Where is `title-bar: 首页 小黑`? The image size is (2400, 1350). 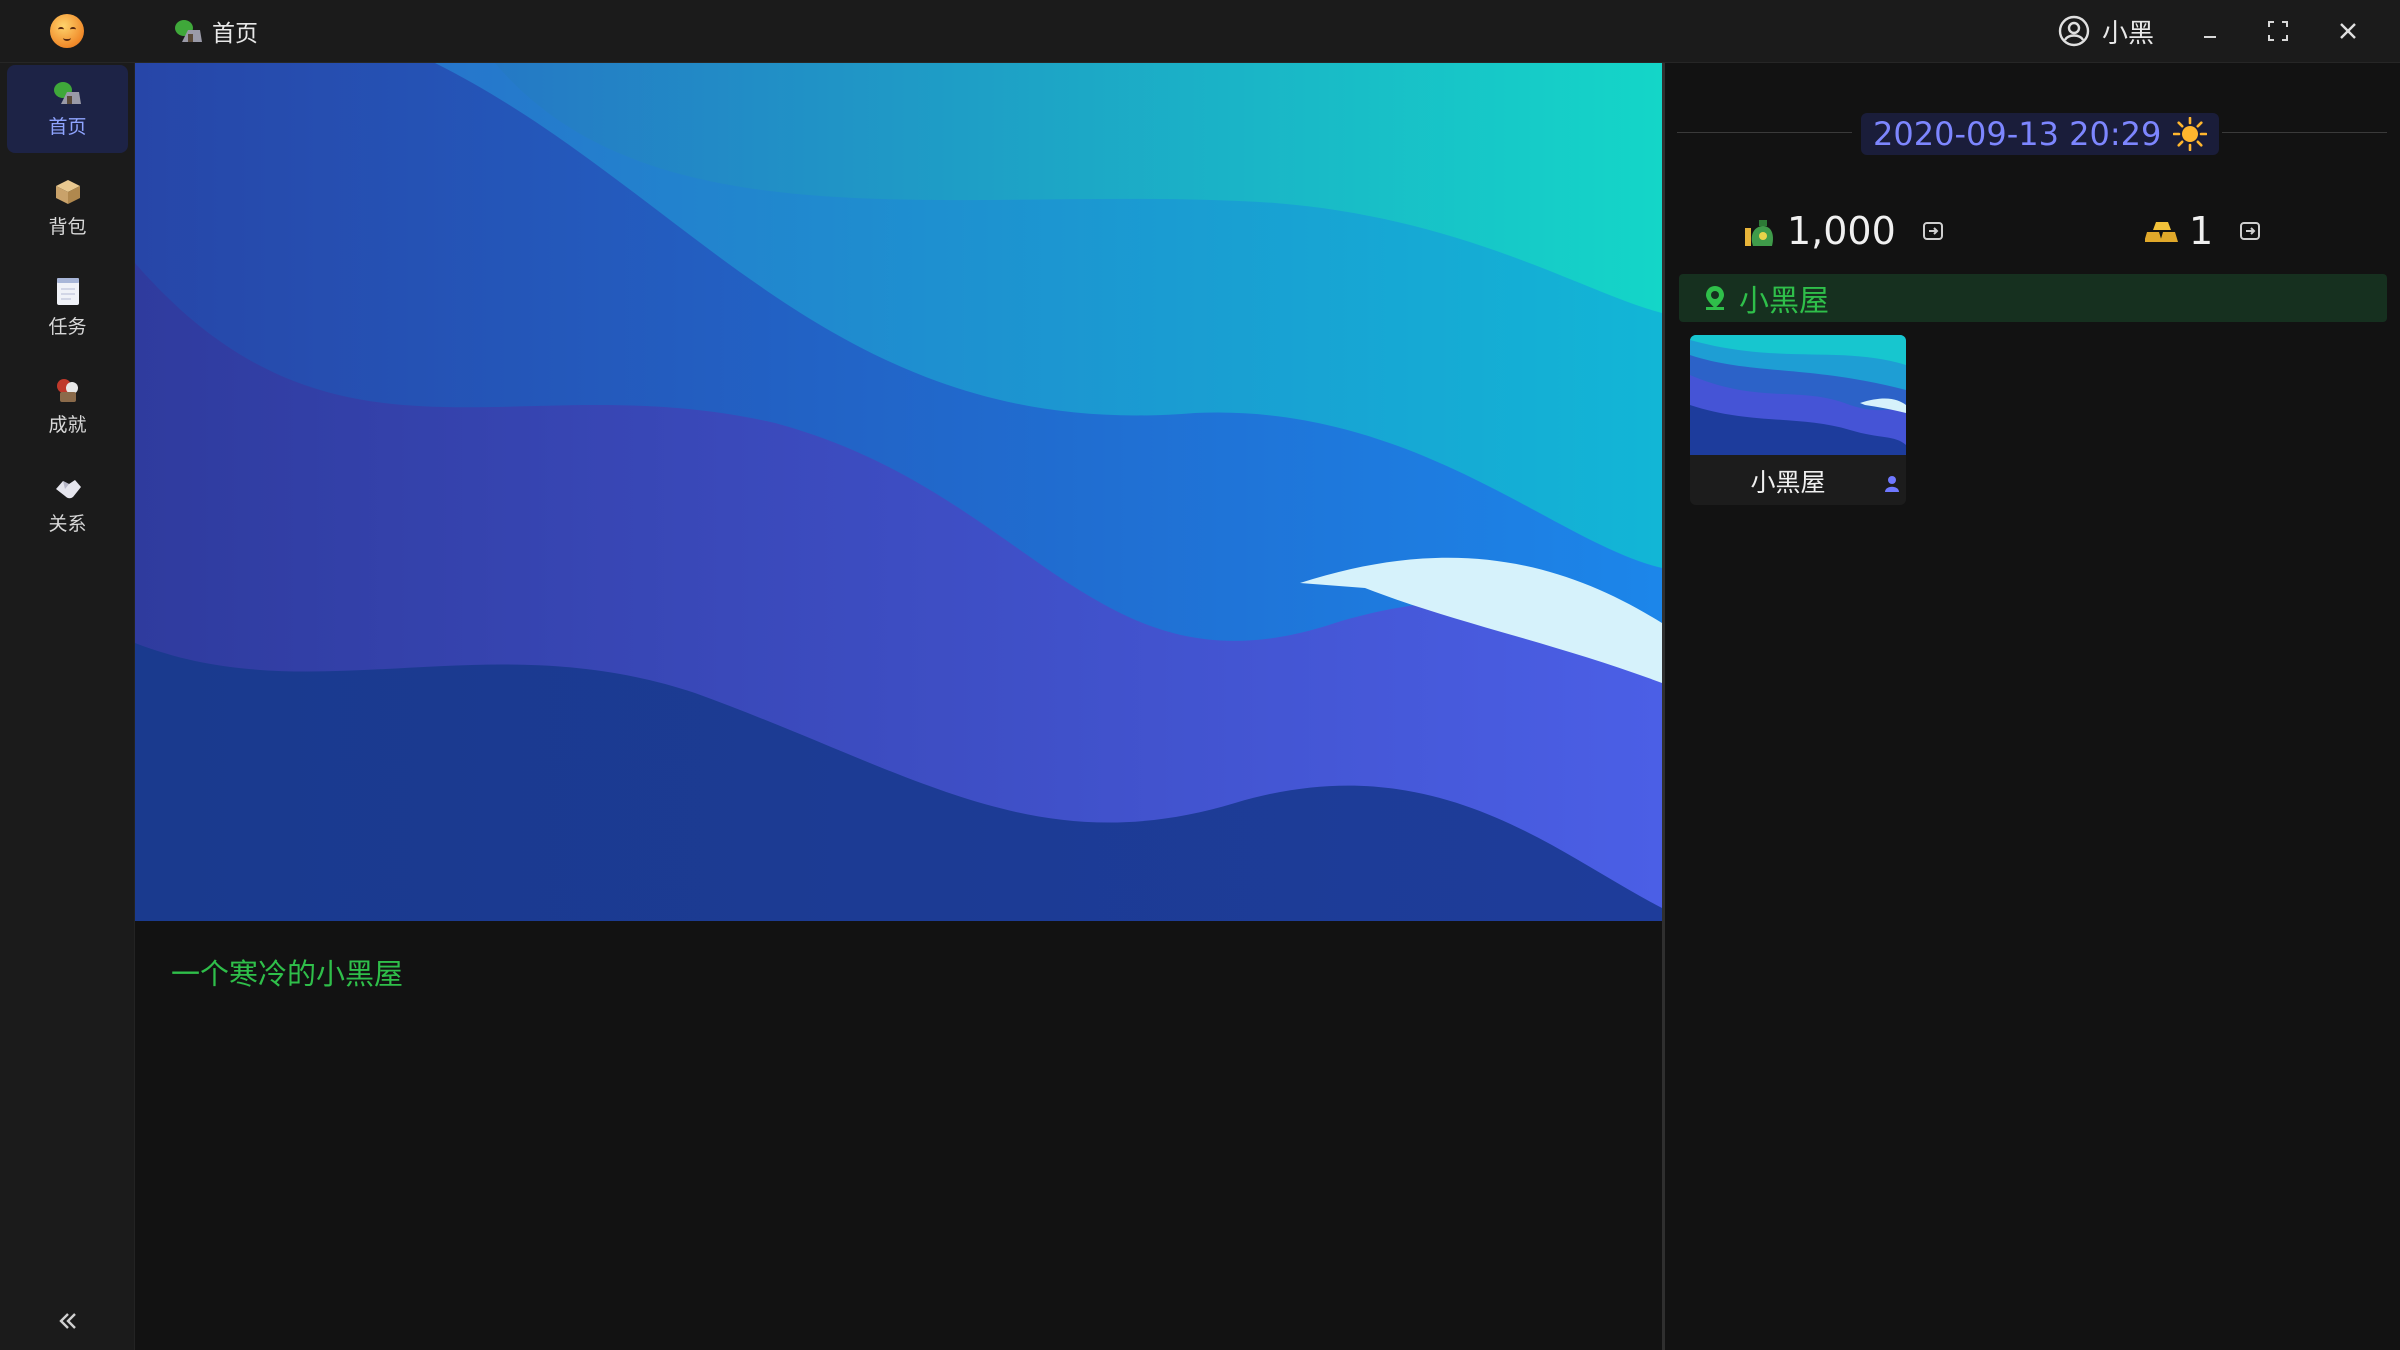
title-bar: 首页 小黑 is located at coordinates (1200, 31).